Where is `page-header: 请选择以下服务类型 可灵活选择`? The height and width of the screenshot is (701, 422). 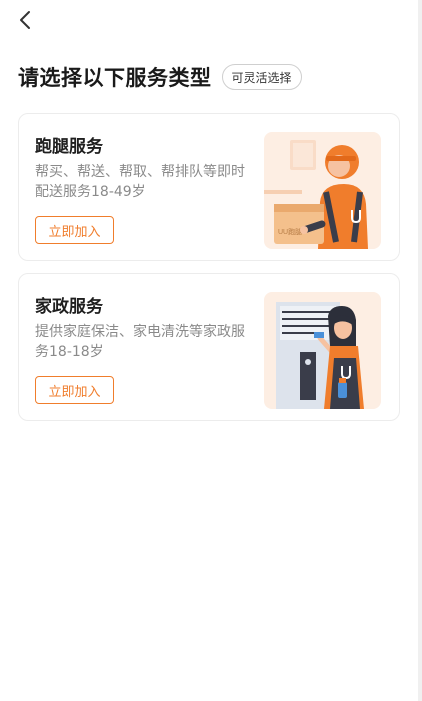
page-header: 请选择以下服务类型 可灵活选择 is located at coordinates (160, 77).